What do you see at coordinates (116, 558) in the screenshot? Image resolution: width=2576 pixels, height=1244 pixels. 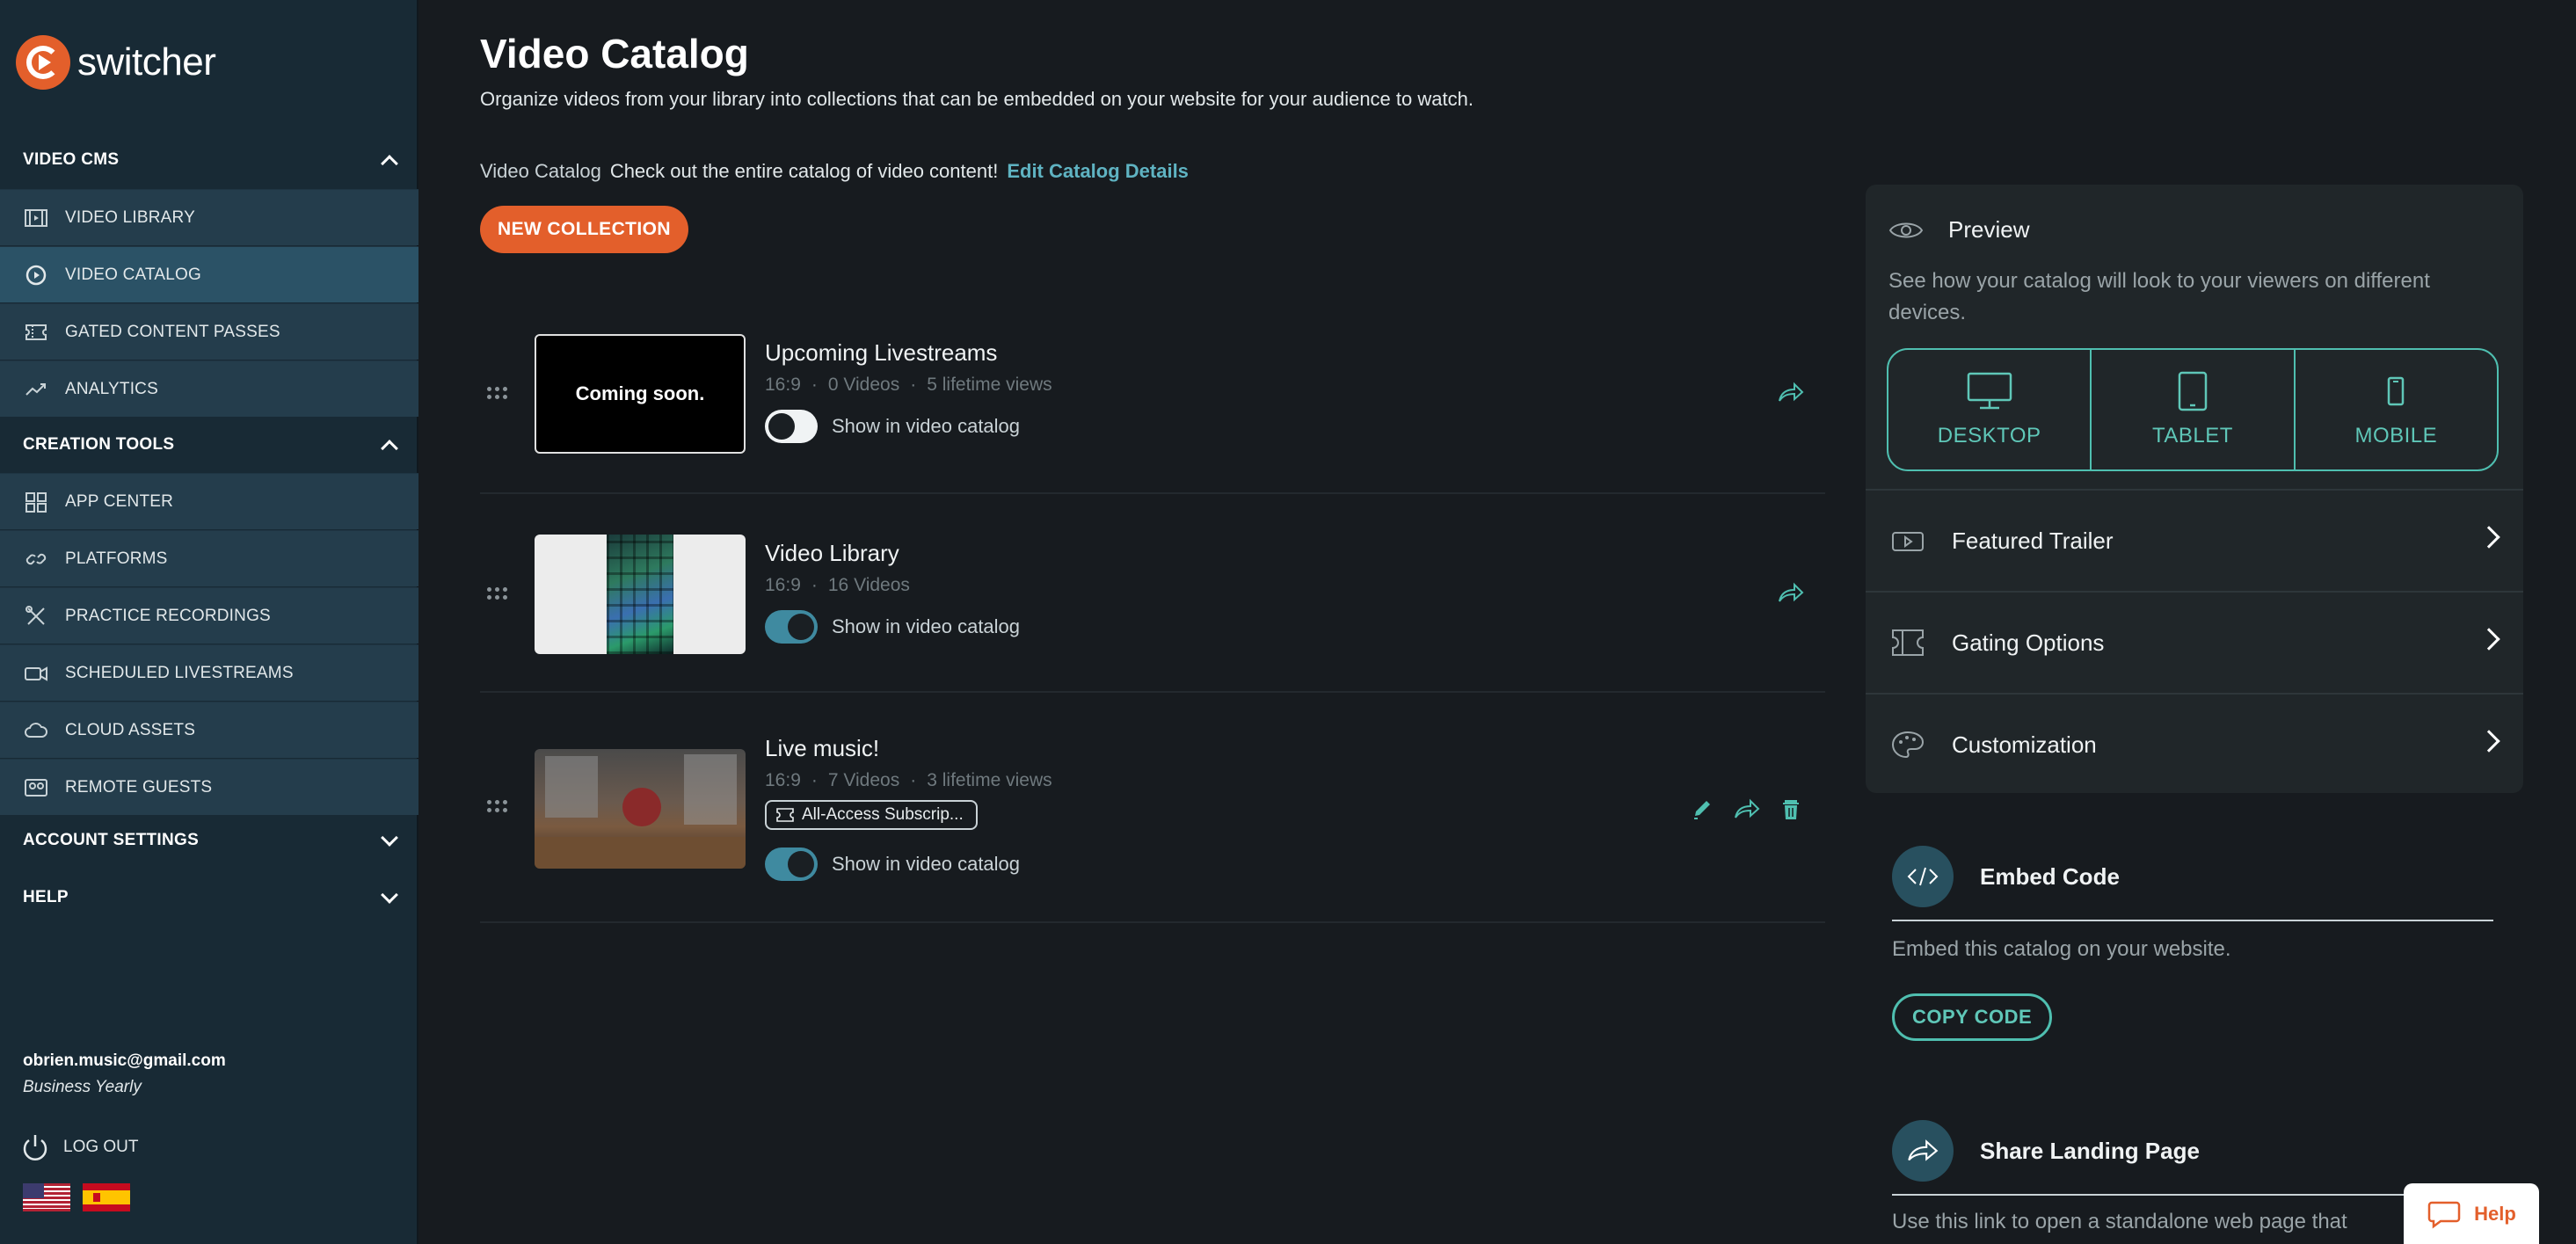 I see `sidebar-item-label: PLATFORMS` at bounding box center [116, 558].